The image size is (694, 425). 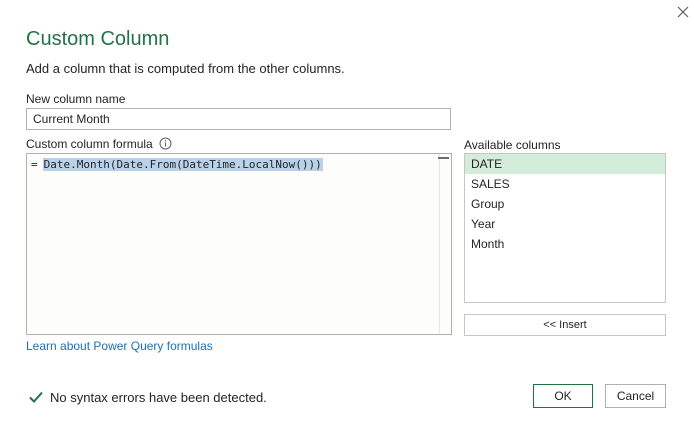 What do you see at coordinates (119, 346) in the screenshot?
I see `learn-power-query-link: Learn about Power Query formulas` at bounding box center [119, 346].